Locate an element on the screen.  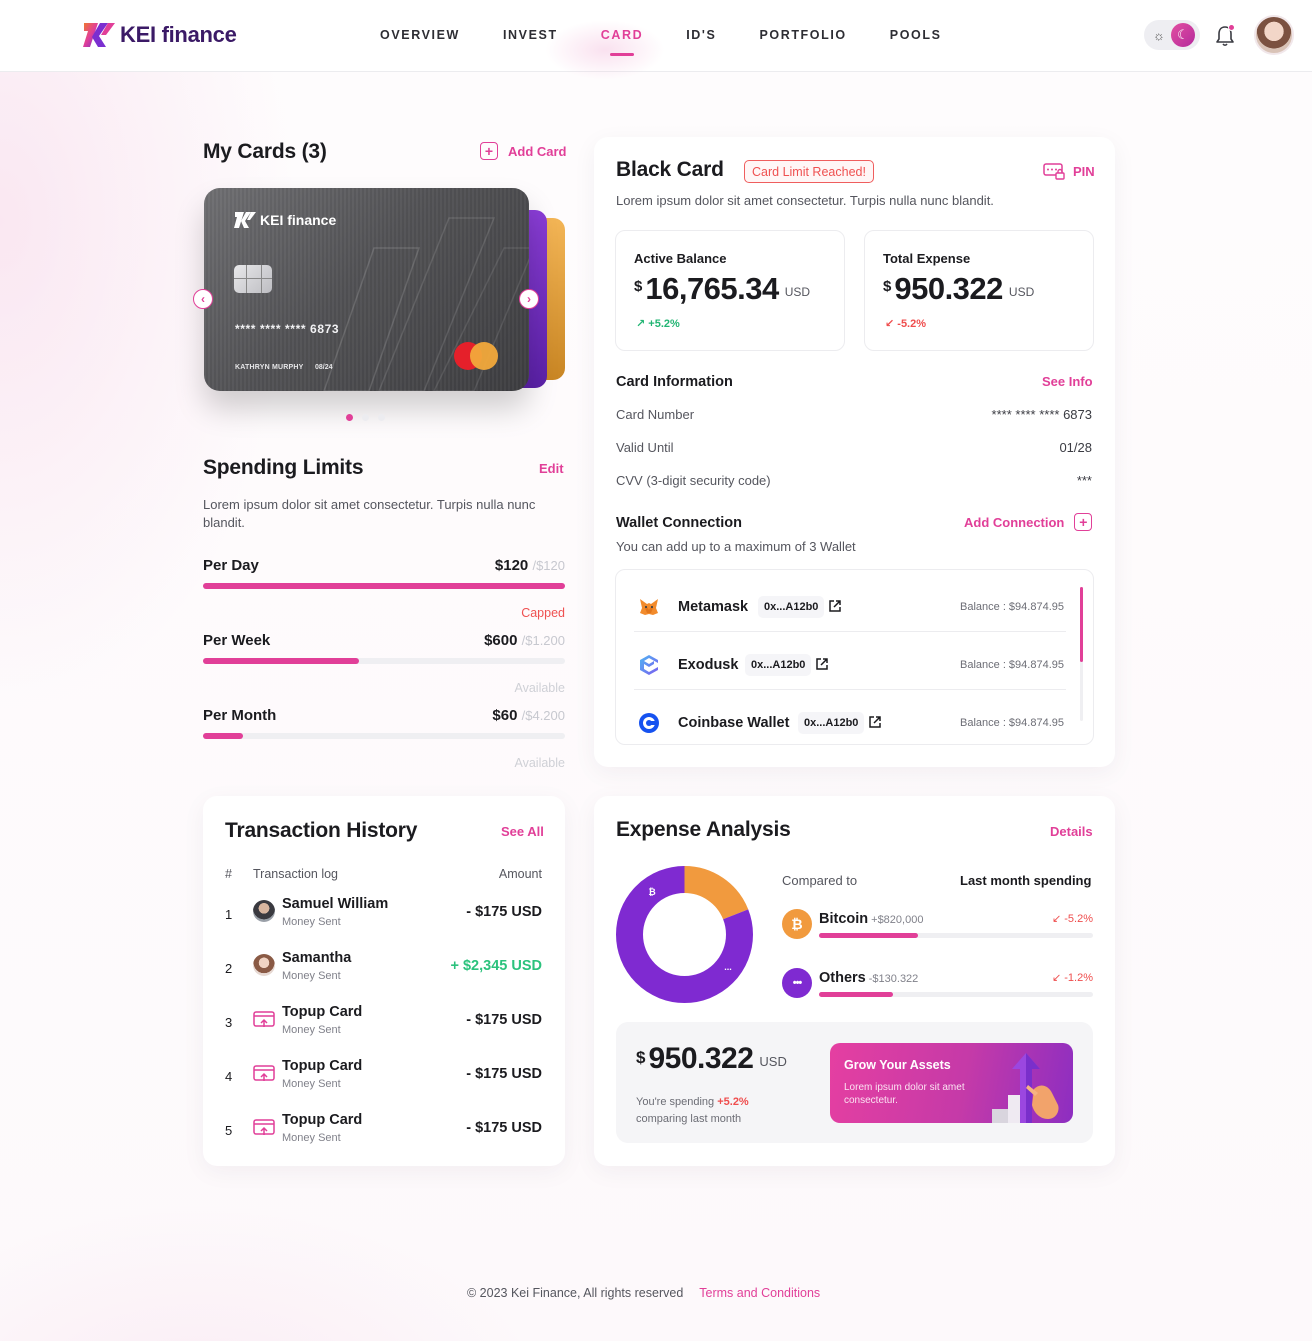
wallet-scrollbar-thumb is located at coordinates (1081, 624).